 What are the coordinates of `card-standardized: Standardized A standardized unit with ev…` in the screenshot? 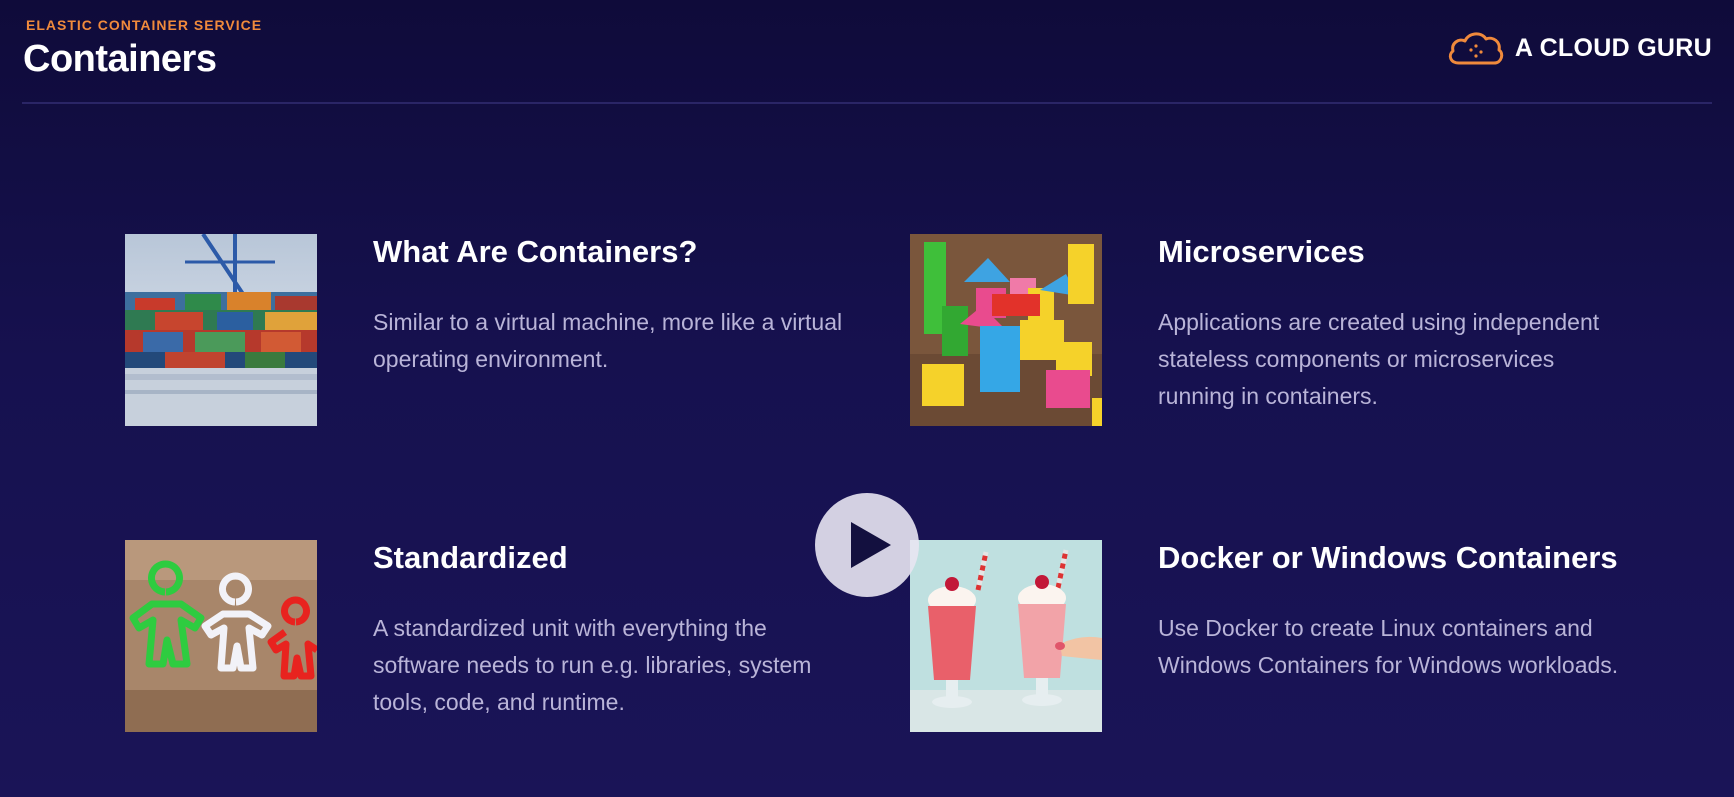 It's located at (505, 636).